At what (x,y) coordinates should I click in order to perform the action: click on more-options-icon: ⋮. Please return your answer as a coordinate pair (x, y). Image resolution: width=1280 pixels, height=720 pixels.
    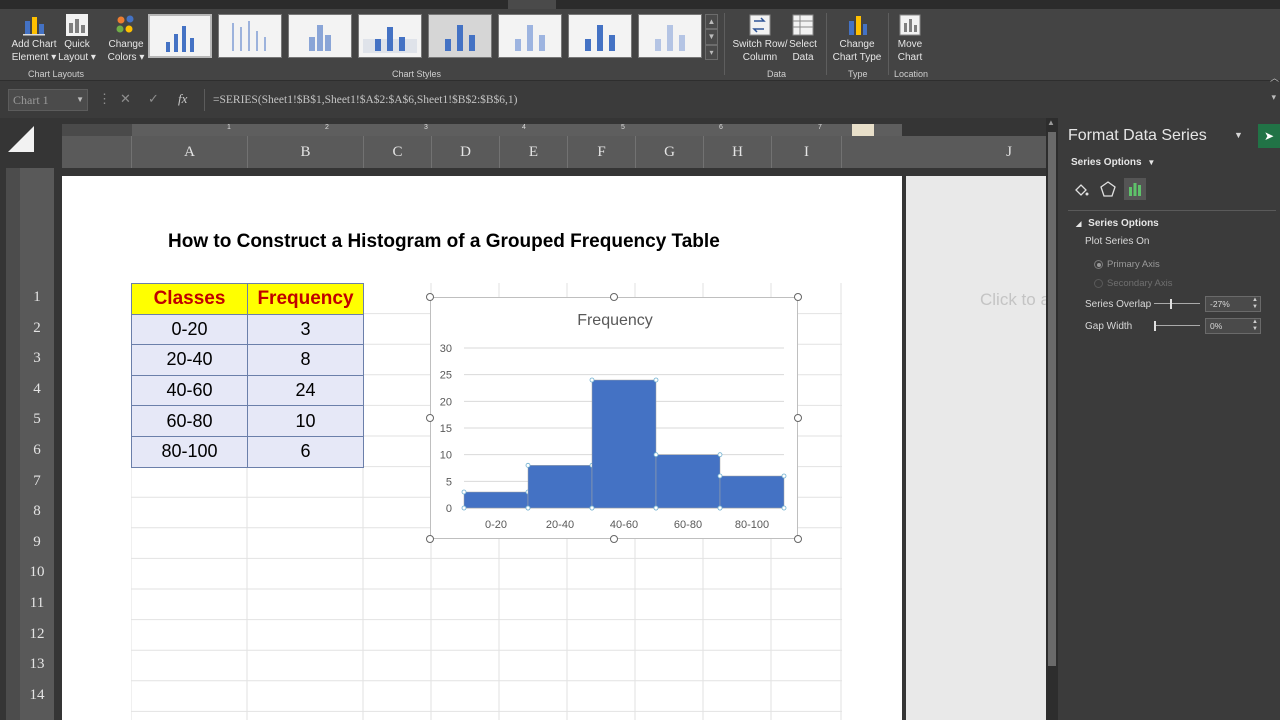
    Looking at the image, I should click on (104, 99).